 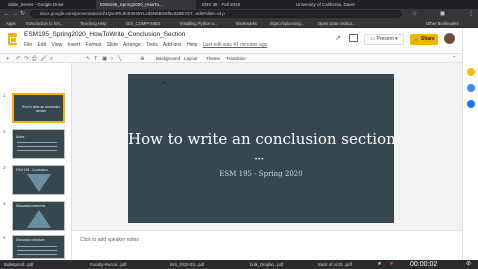 I want to click on background-button: Background, so click(x=168, y=59).